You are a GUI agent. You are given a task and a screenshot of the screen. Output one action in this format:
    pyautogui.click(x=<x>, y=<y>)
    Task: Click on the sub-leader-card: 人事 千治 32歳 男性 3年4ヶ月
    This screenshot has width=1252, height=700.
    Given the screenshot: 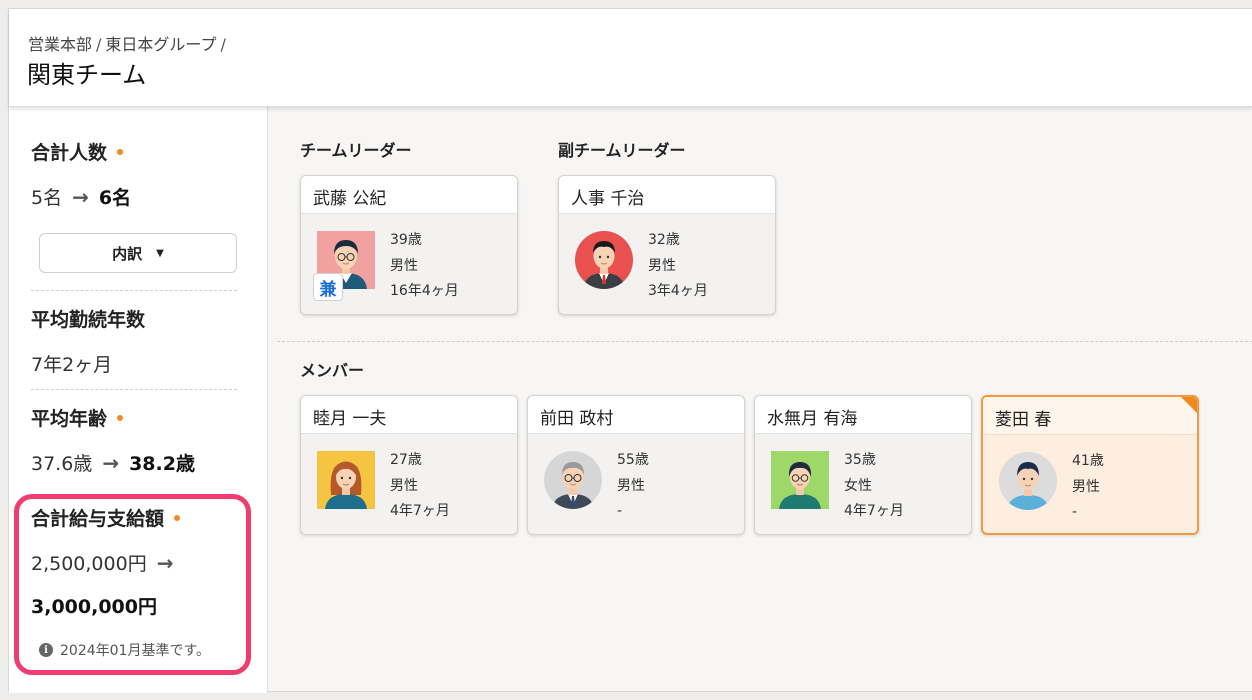 What is the action you would take?
    pyautogui.click(x=667, y=245)
    